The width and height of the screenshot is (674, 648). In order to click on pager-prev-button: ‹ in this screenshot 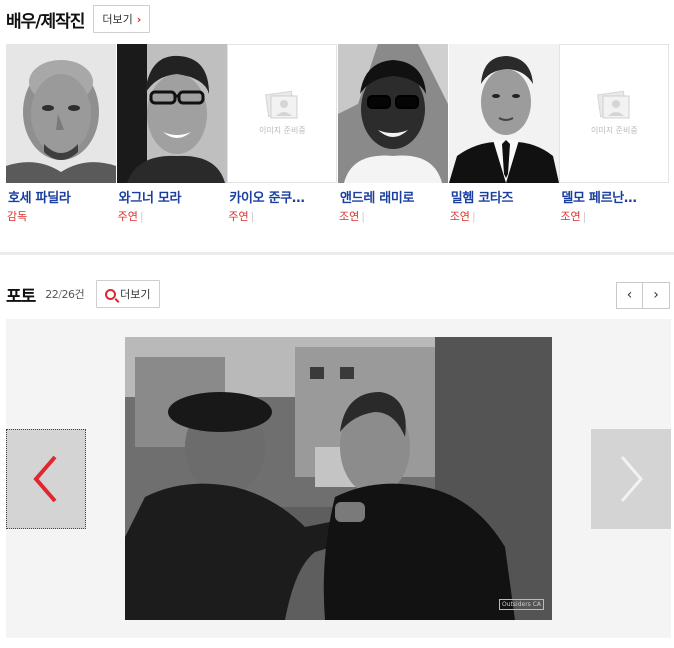, I will do `click(629, 295)`.